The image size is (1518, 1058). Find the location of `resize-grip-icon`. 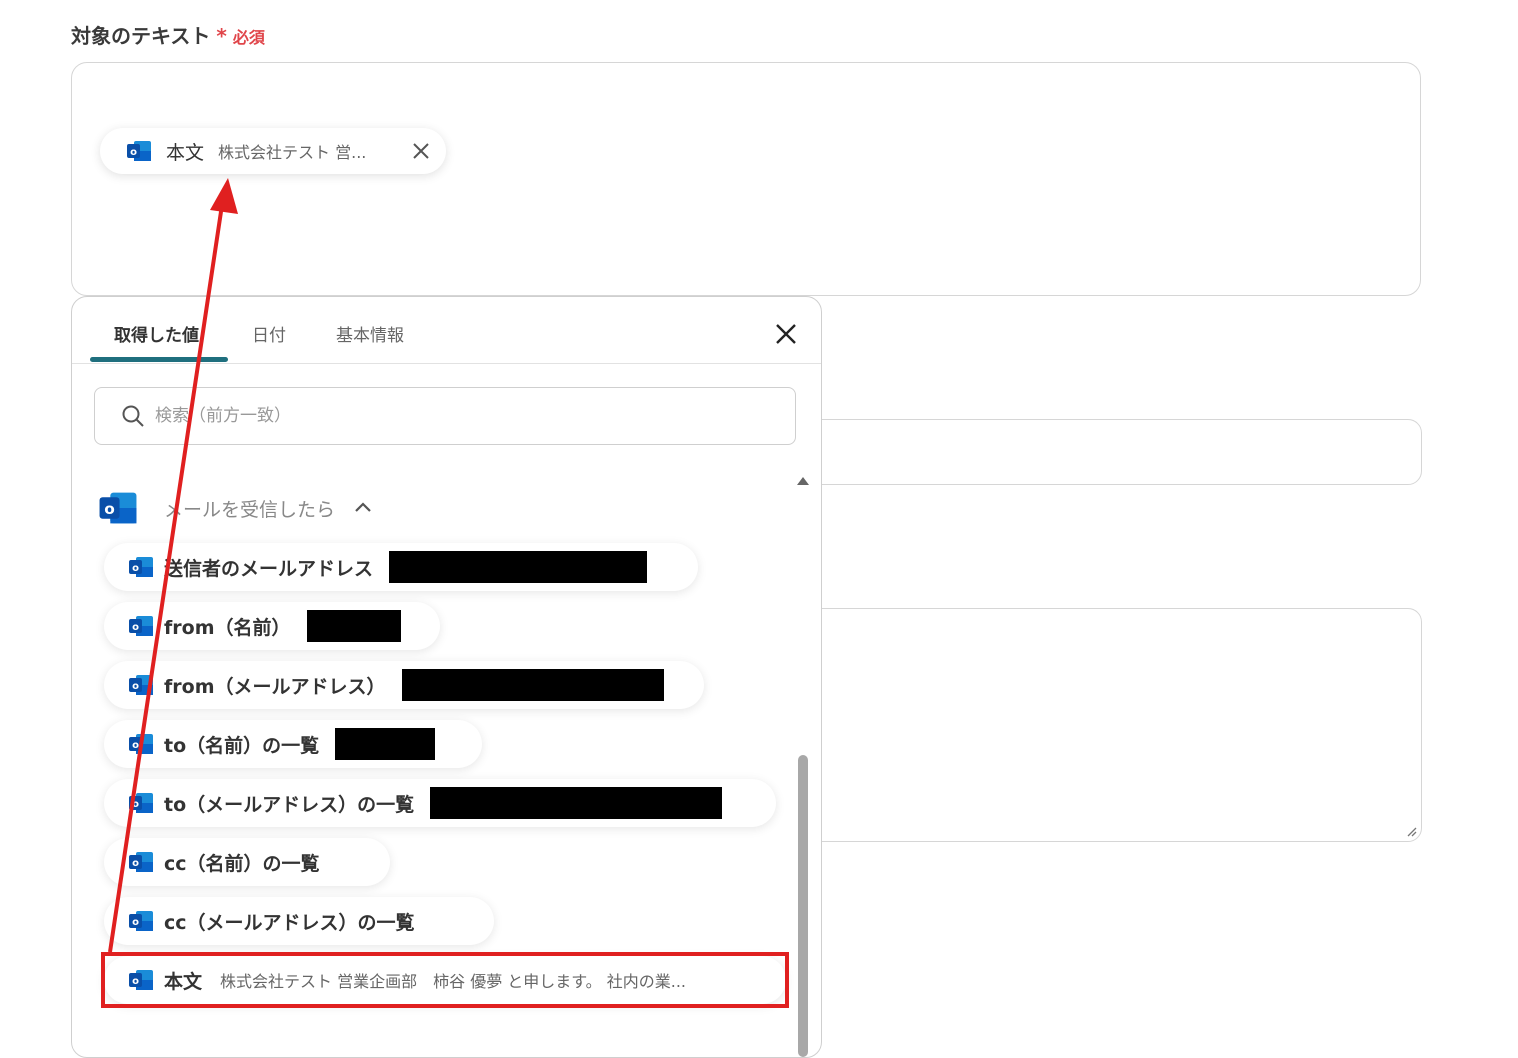

resize-grip-icon is located at coordinates (1411, 831).